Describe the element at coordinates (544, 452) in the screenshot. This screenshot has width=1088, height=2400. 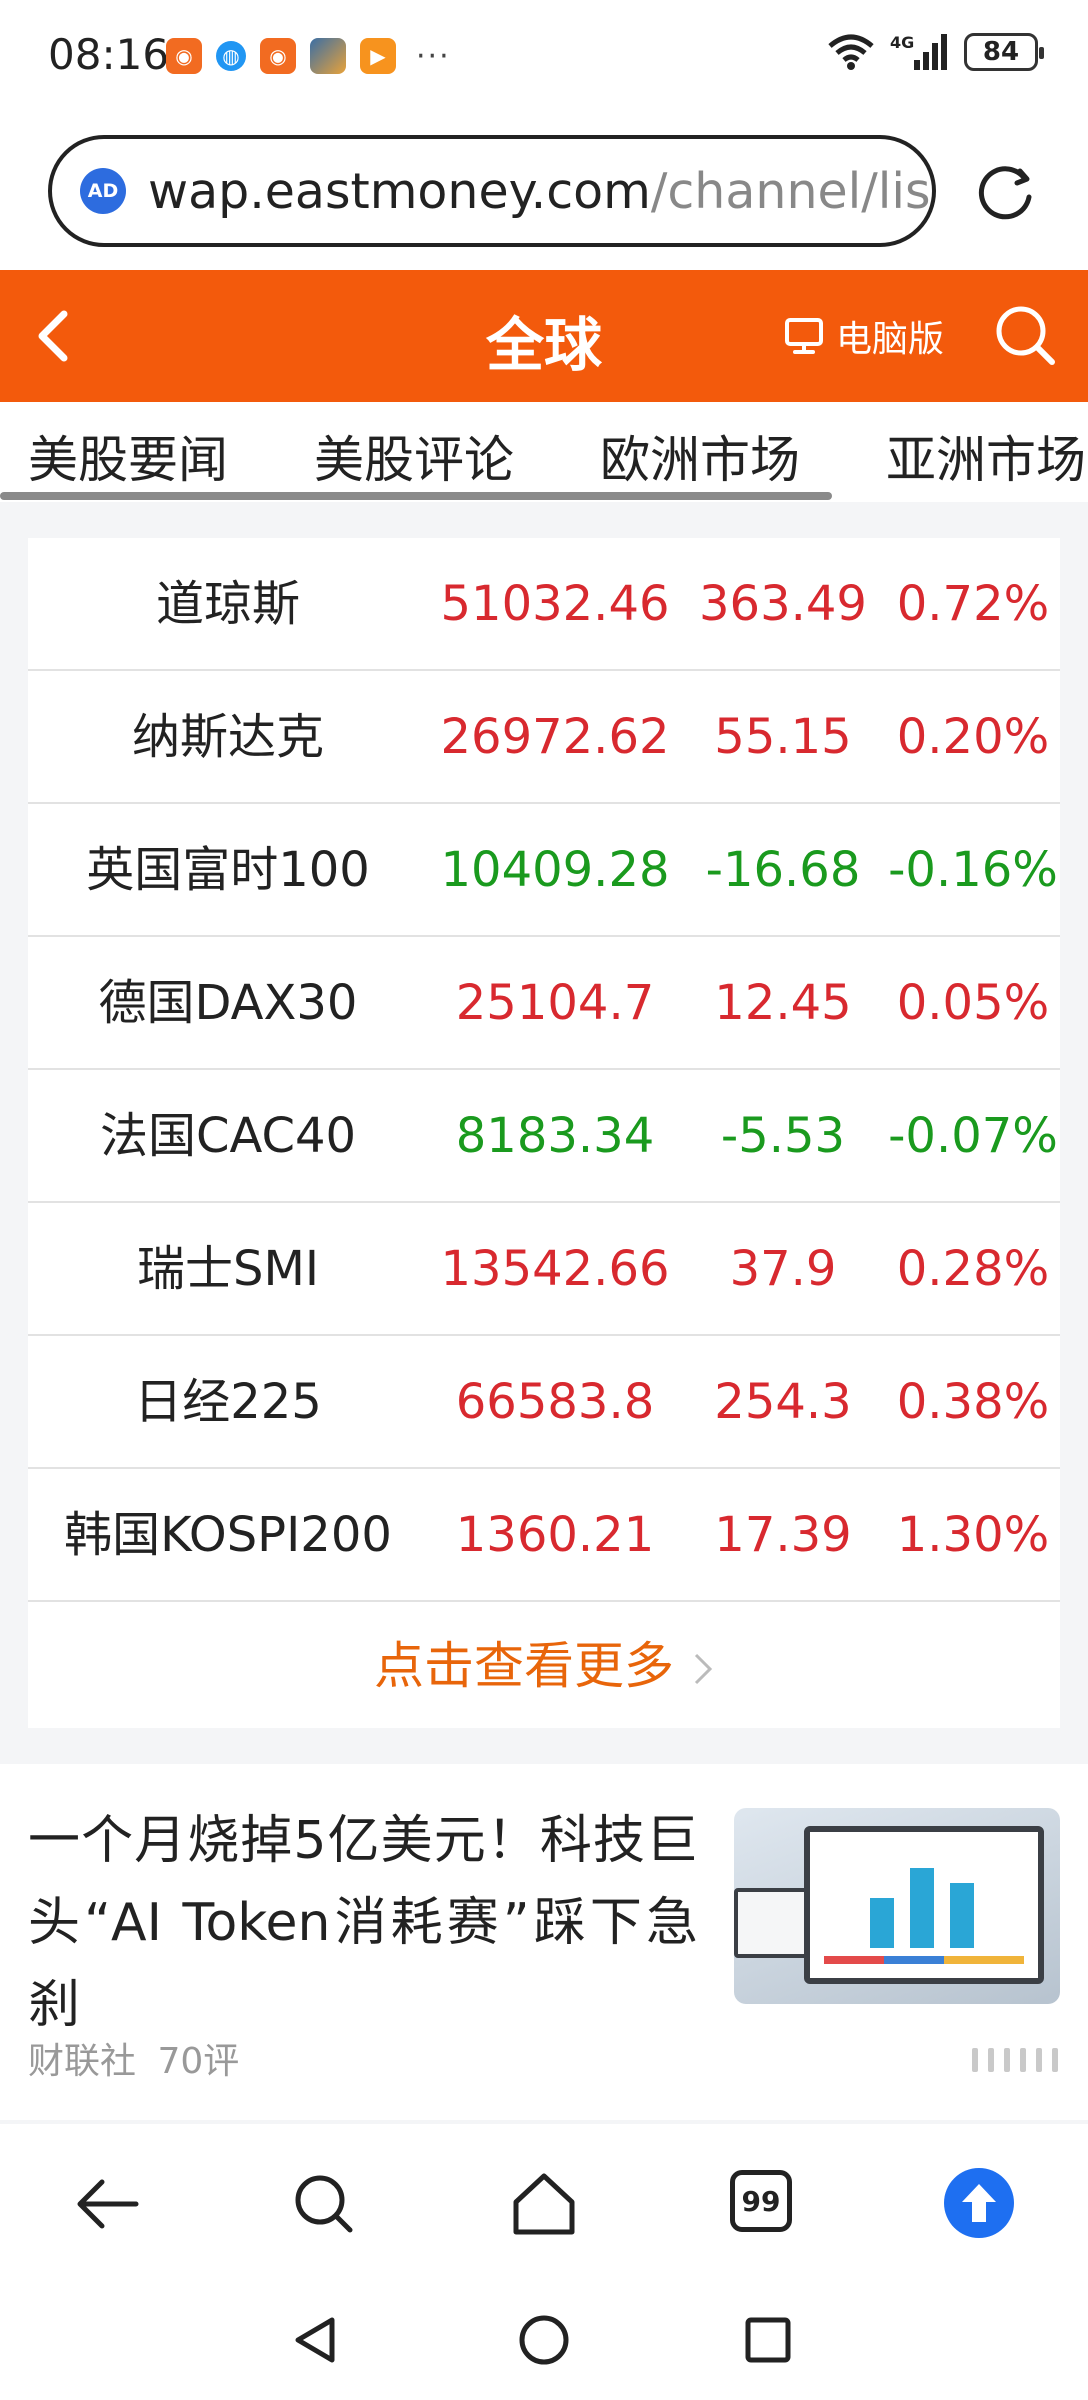
I see `category-tabs: 美股要闻 美股评论 欧洲市场 亚洲市场` at that location.